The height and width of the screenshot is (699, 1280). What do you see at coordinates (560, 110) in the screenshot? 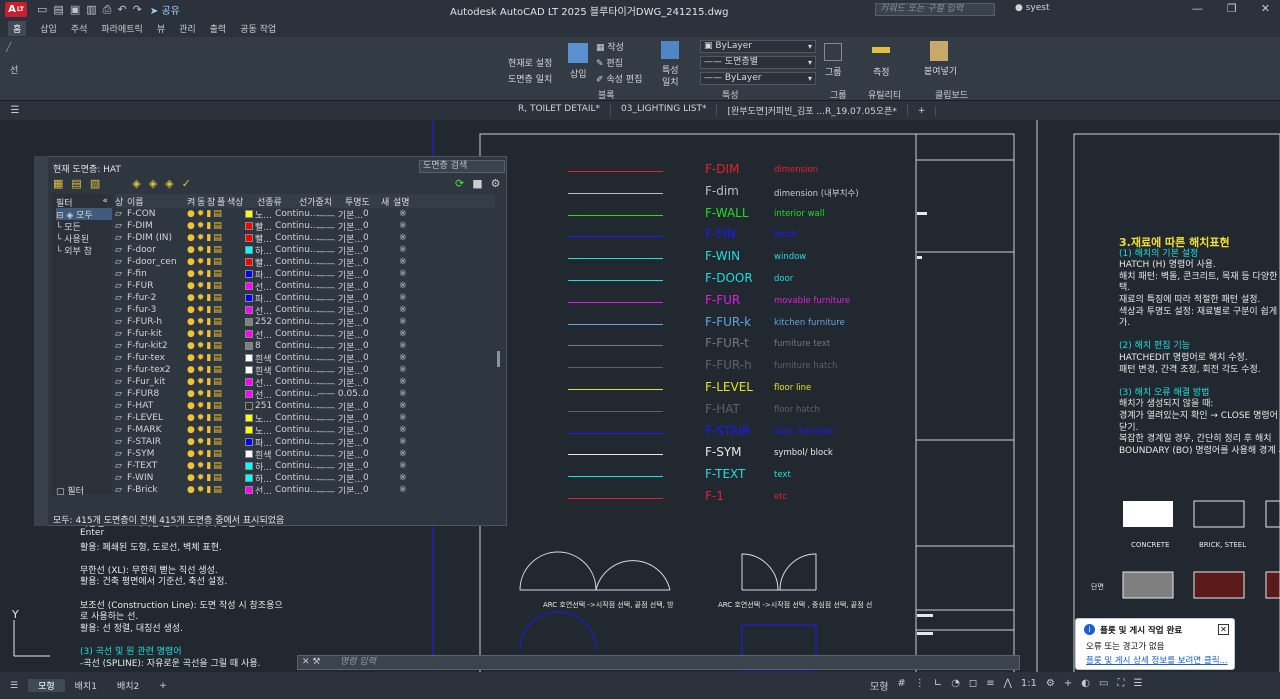
I see `file-tab: R, TOILET DETAIL*` at bounding box center [560, 110].